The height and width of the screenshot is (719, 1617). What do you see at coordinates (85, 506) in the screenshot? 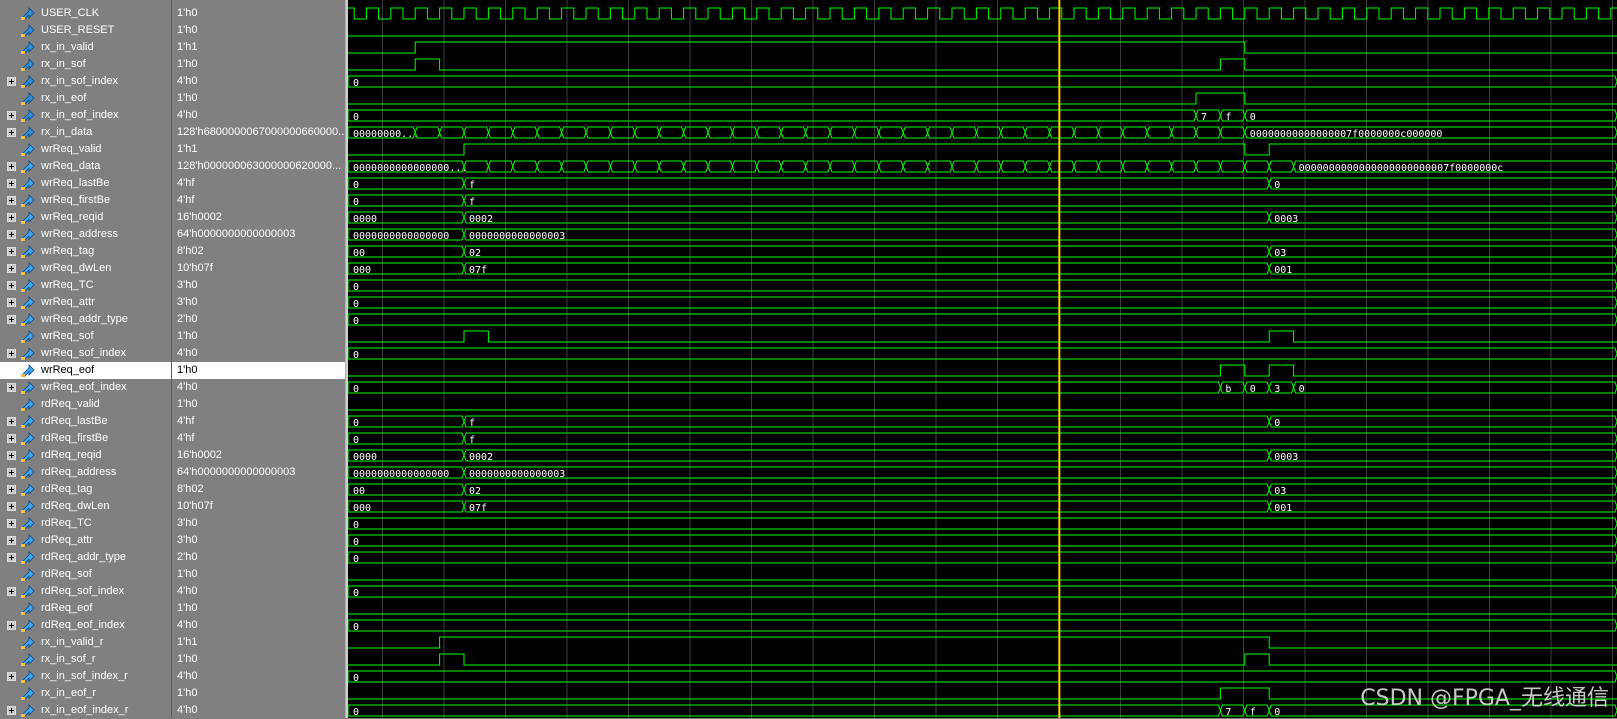
I see `signal-row: rdReq_dwLen` at bounding box center [85, 506].